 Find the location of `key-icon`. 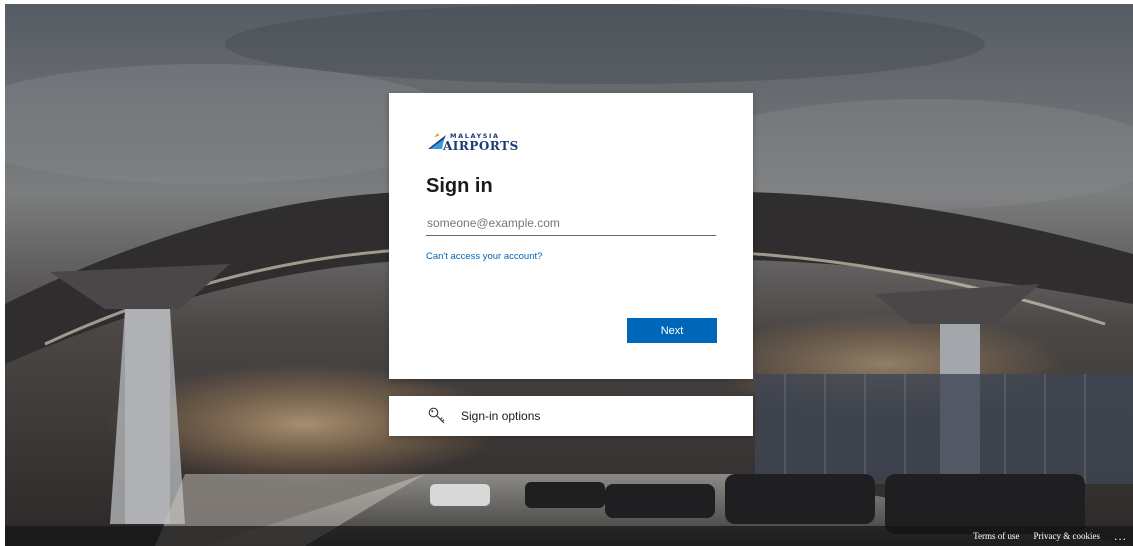

key-icon is located at coordinates (436, 415).